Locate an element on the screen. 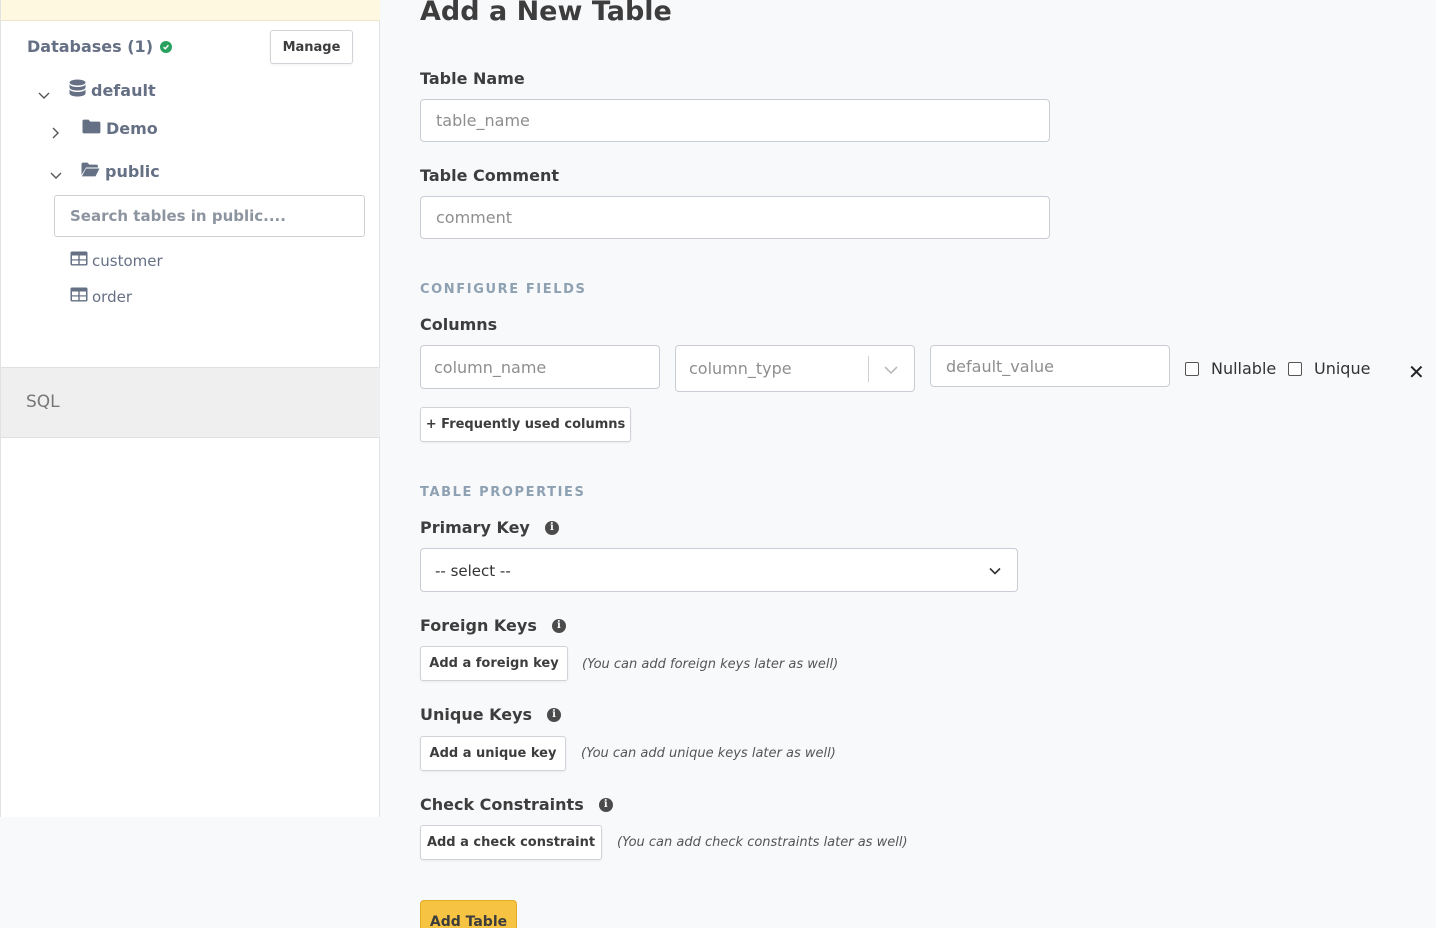 The width and height of the screenshot is (1436, 928). unique-keys-label-text: Unique Keys is located at coordinates (476, 714).